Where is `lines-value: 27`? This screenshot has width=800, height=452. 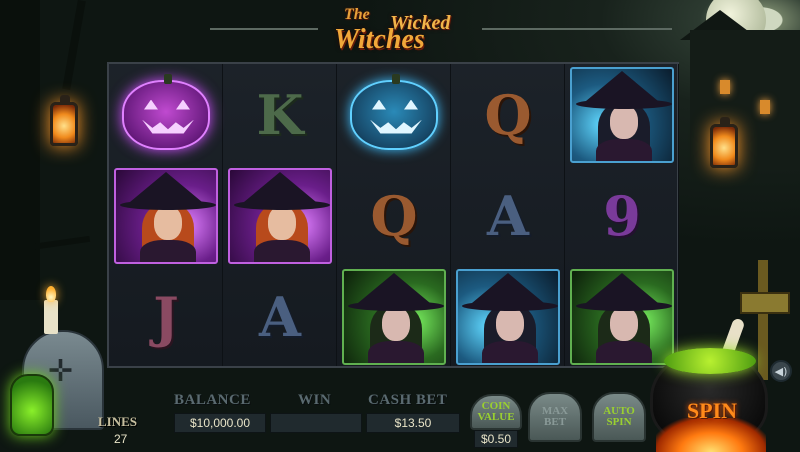
lines-value: 27 is located at coordinates (121, 439).